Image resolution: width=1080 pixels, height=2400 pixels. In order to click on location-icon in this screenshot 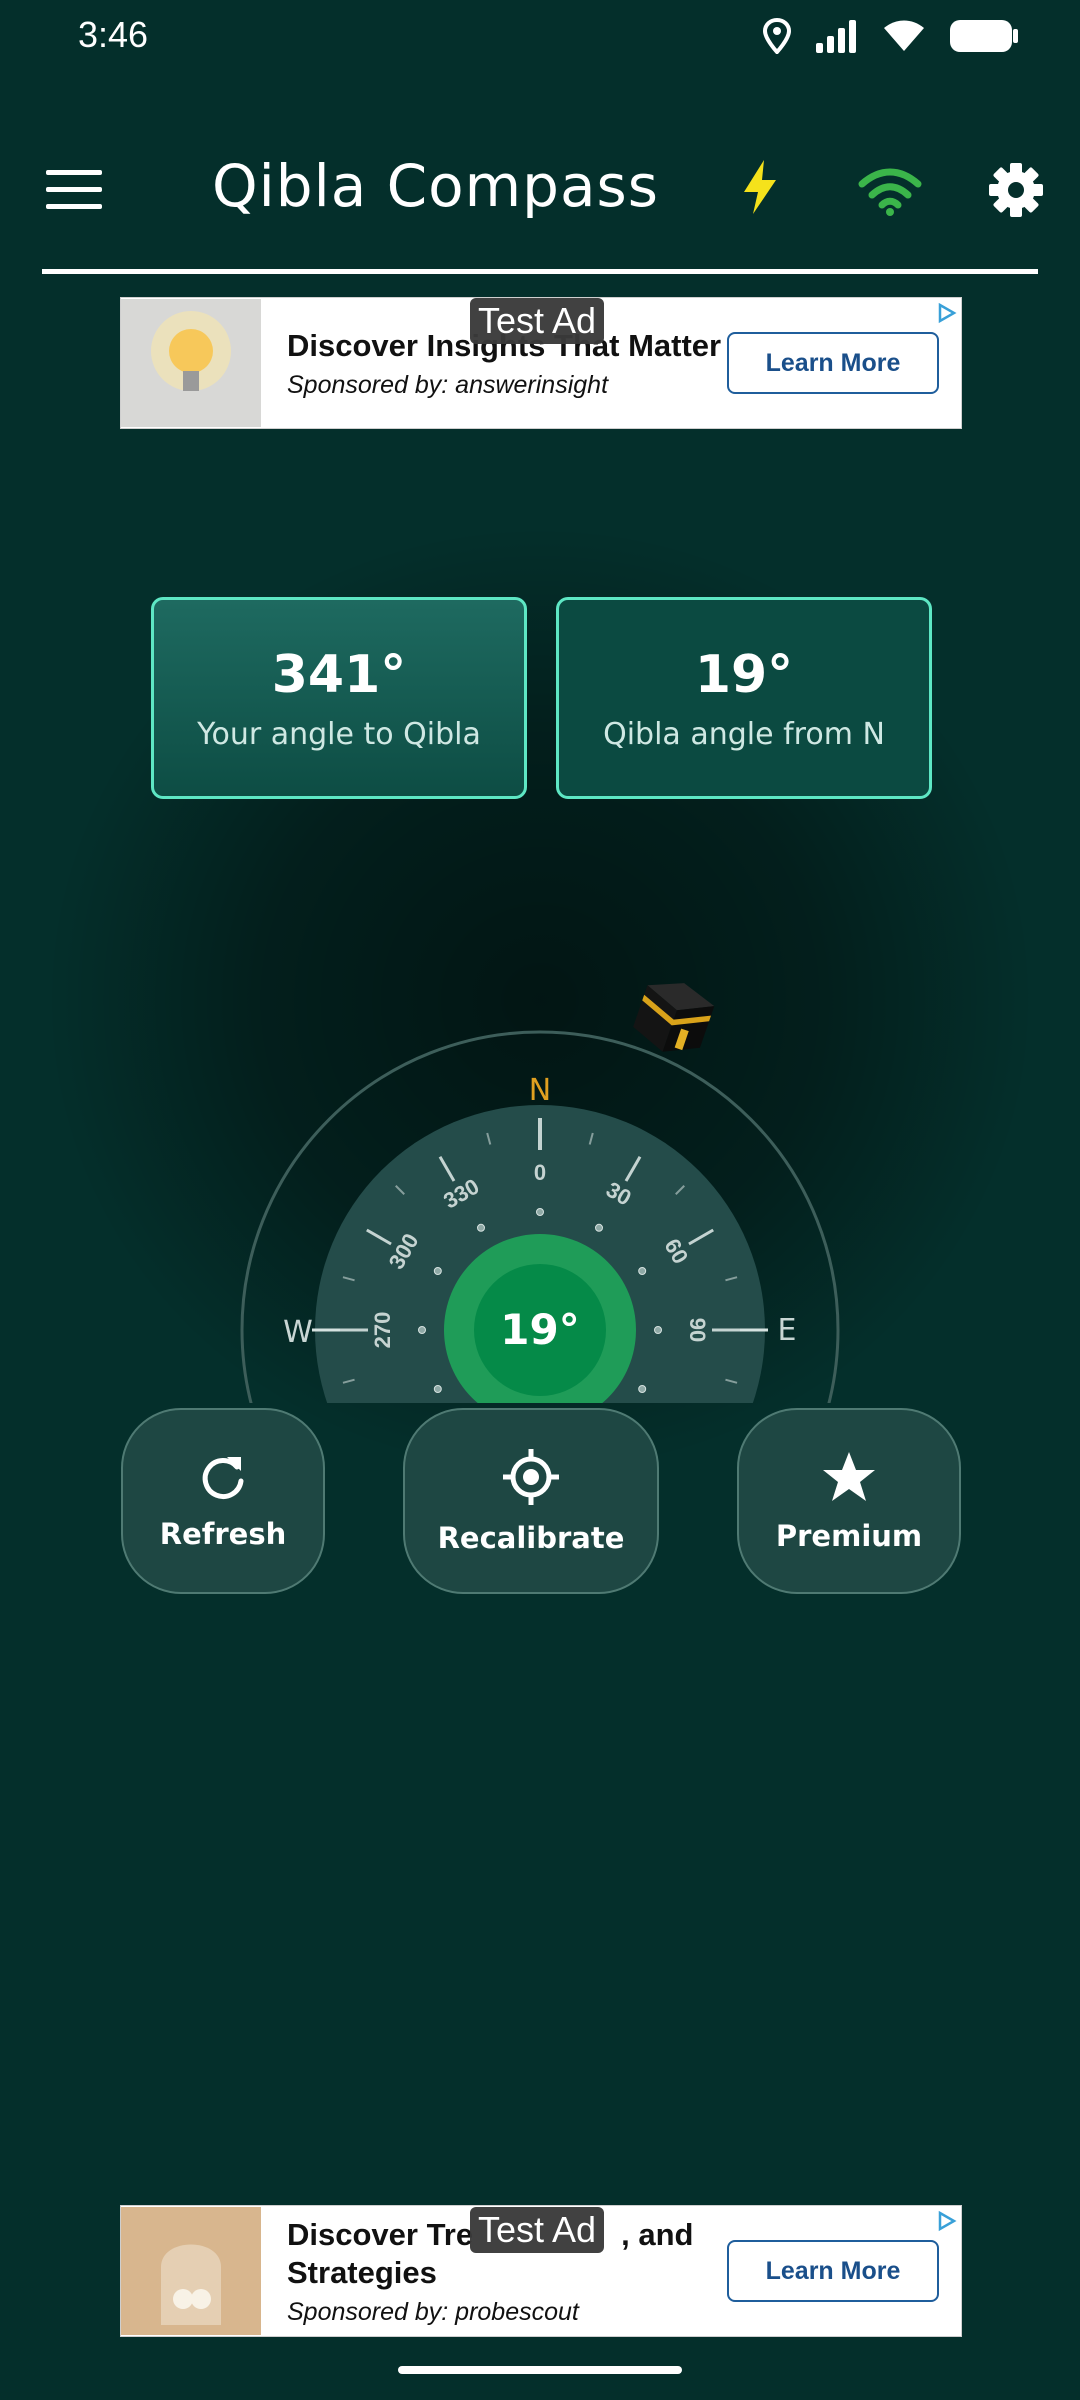, I will do `click(777, 36)`.